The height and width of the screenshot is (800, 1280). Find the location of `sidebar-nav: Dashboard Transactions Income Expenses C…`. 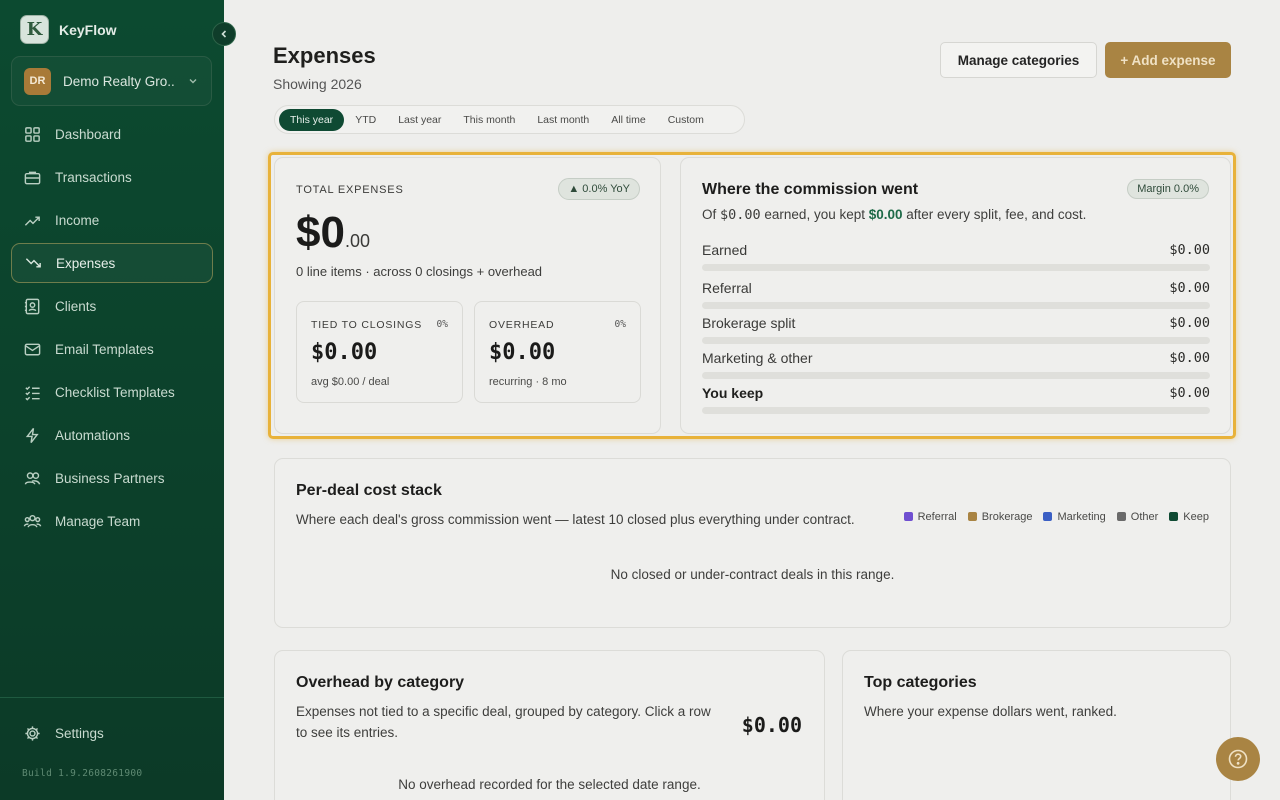

sidebar-nav: Dashboard Transactions Income Expenses C… is located at coordinates (112, 329).